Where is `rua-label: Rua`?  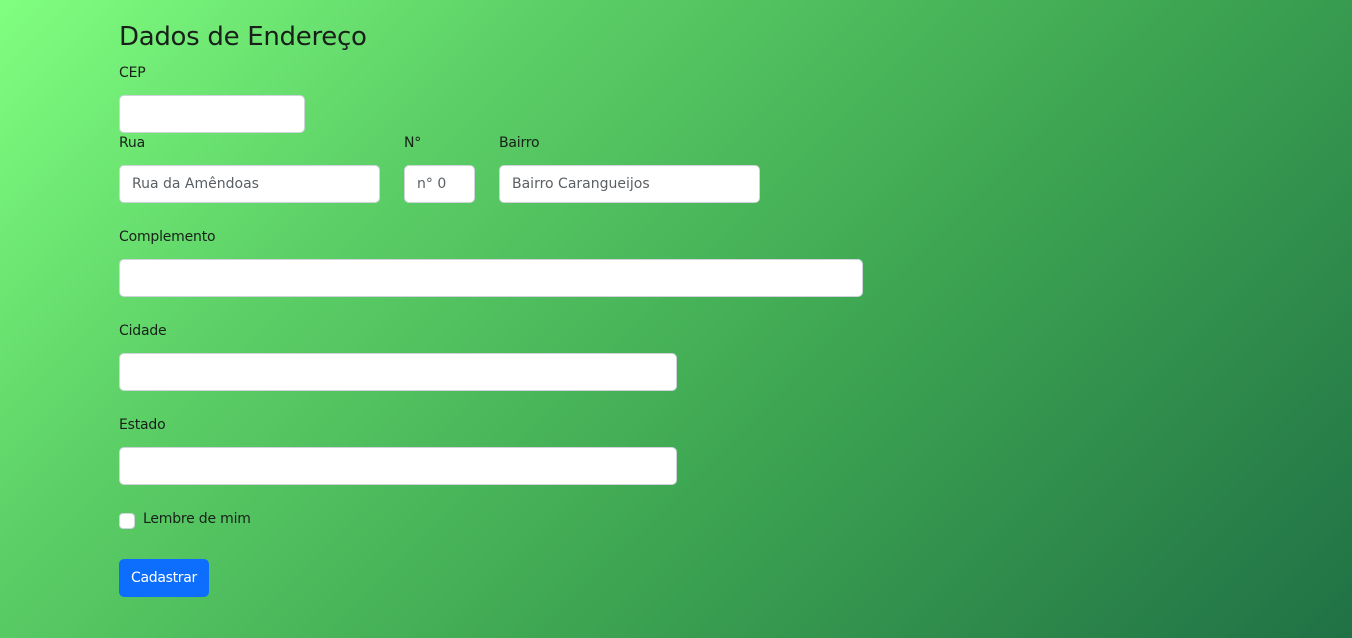
rua-label: Rua is located at coordinates (132, 143).